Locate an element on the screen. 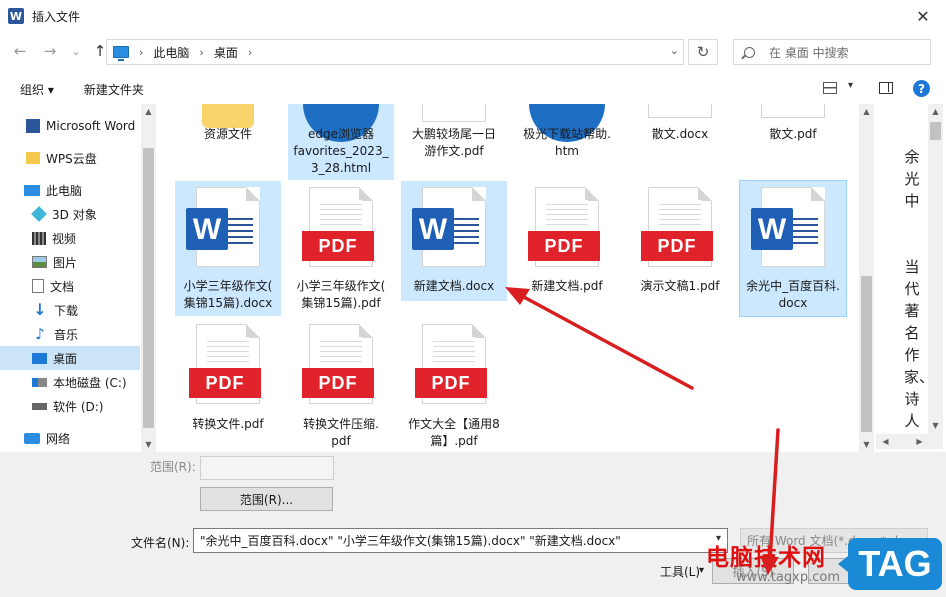 This screenshot has width=946, height=597. preview-horizontal-scrollbar: ◀ ▶ is located at coordinates (909, 441).